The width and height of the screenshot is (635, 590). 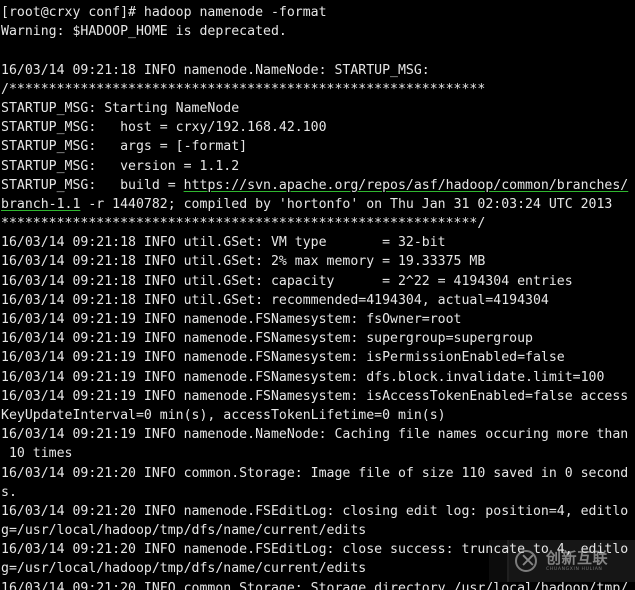 What do you see at coordinates (120, 108) in the screenshot?
I see `terminal-line: STARTUP_MSG: Starting NameNode` at bounding box center [120, 108].